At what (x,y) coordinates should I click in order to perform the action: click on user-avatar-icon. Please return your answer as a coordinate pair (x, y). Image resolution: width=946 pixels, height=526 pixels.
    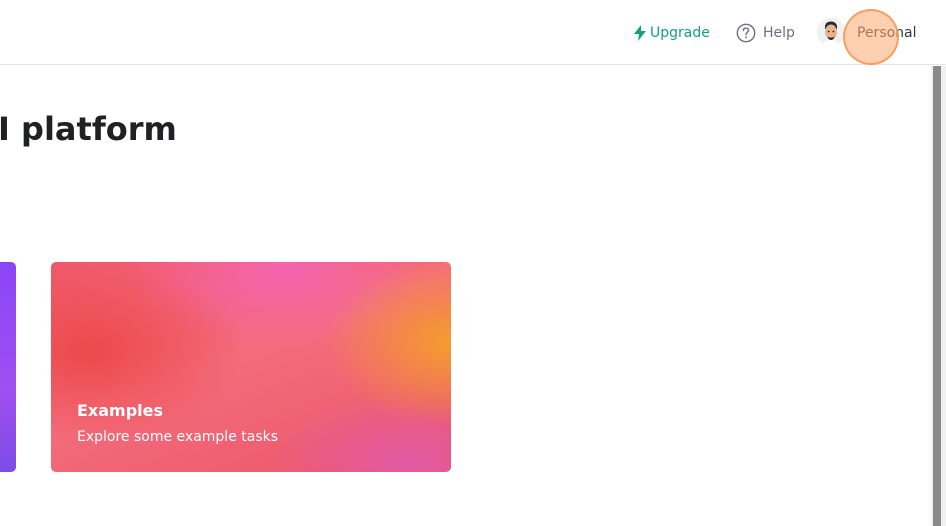
    Looking at the image, I should click on (831, 32).